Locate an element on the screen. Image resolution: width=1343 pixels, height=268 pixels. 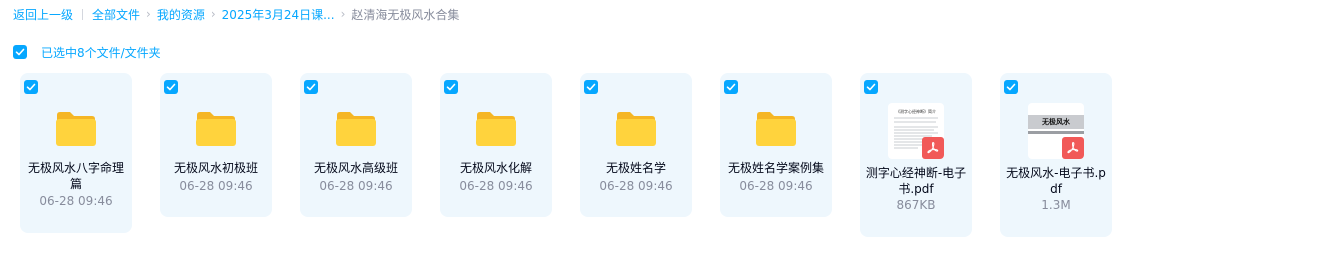
pdf-thumbnail: 《测字心经神断》简介 is located at coordinates (916, 131).